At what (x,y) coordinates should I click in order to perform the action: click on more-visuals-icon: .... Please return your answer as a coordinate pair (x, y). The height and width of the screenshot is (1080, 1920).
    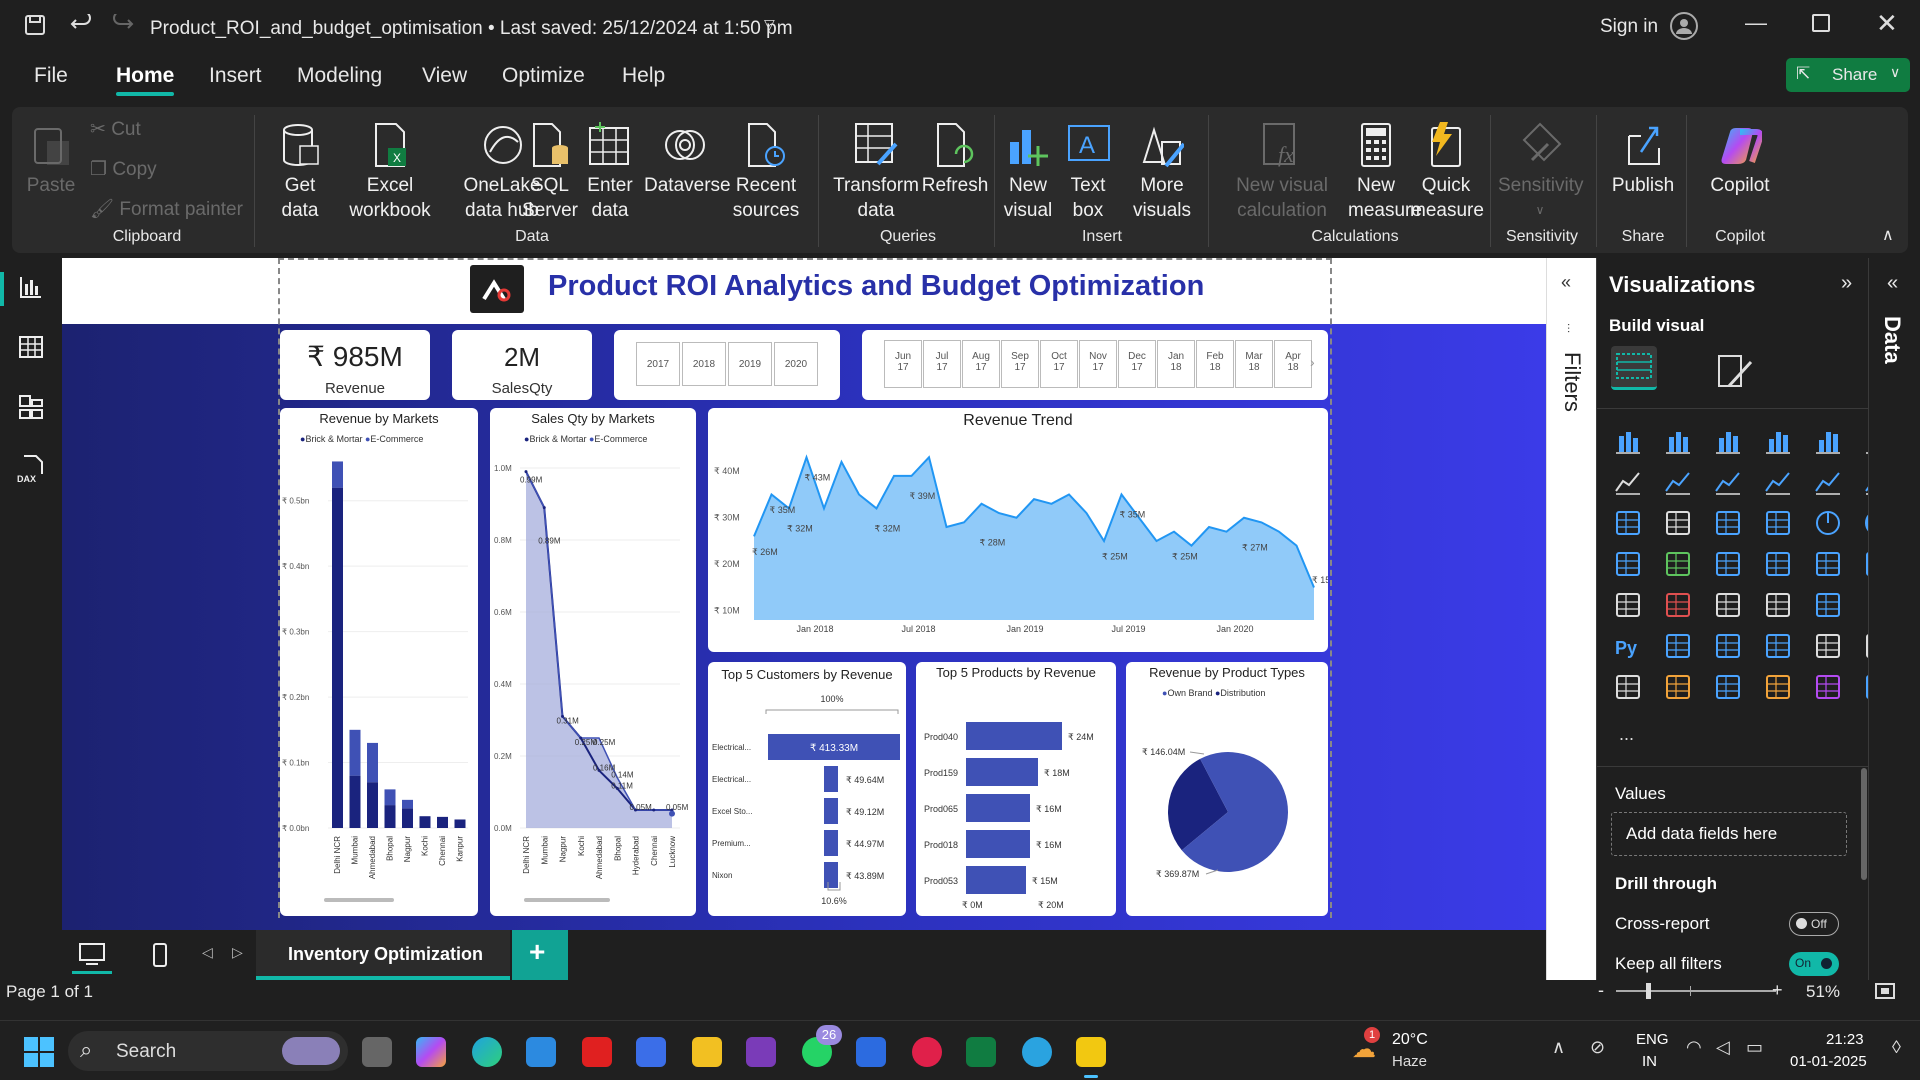
    Looking at the image, I should click on (1626, 734).